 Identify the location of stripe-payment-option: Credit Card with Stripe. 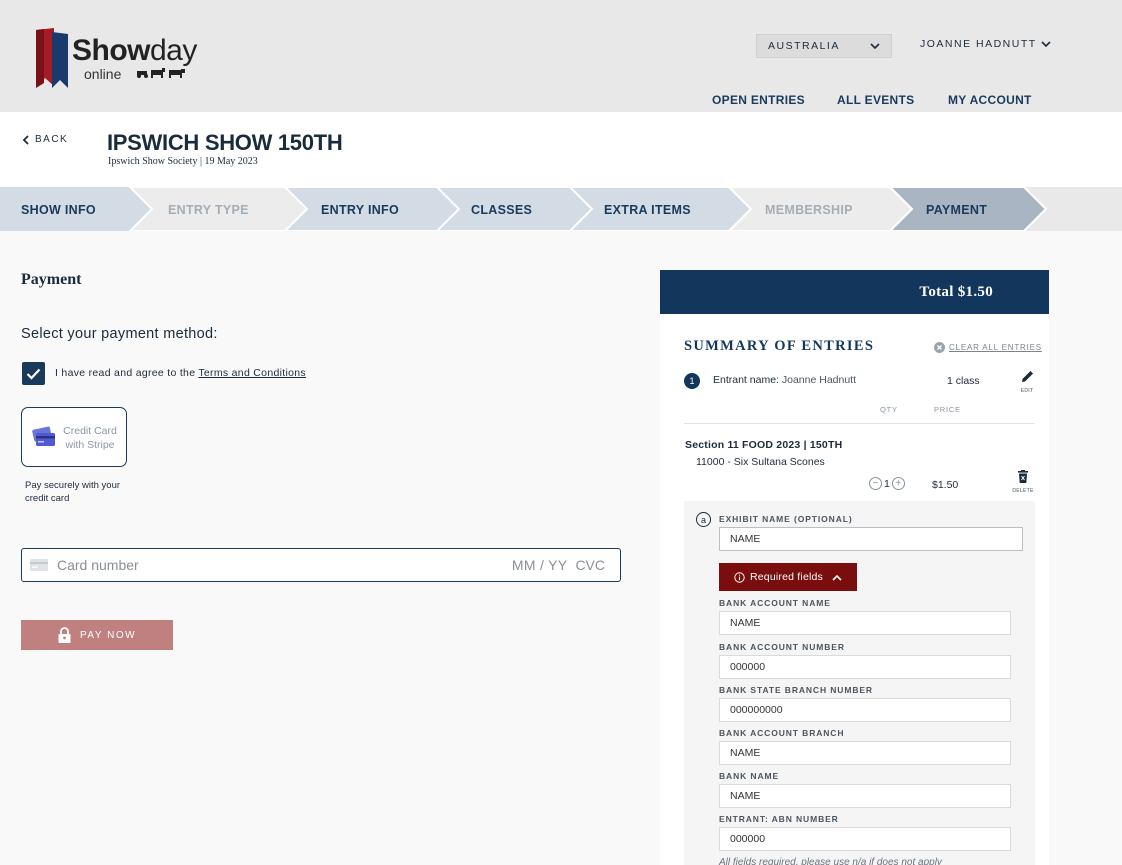
(74, 437).